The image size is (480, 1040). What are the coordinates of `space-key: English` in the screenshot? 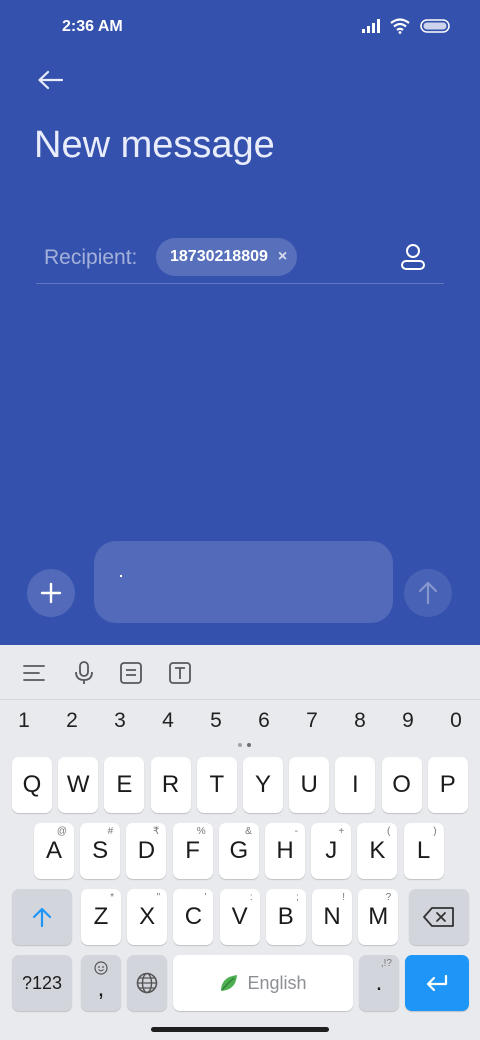 It's located at (263, 983).